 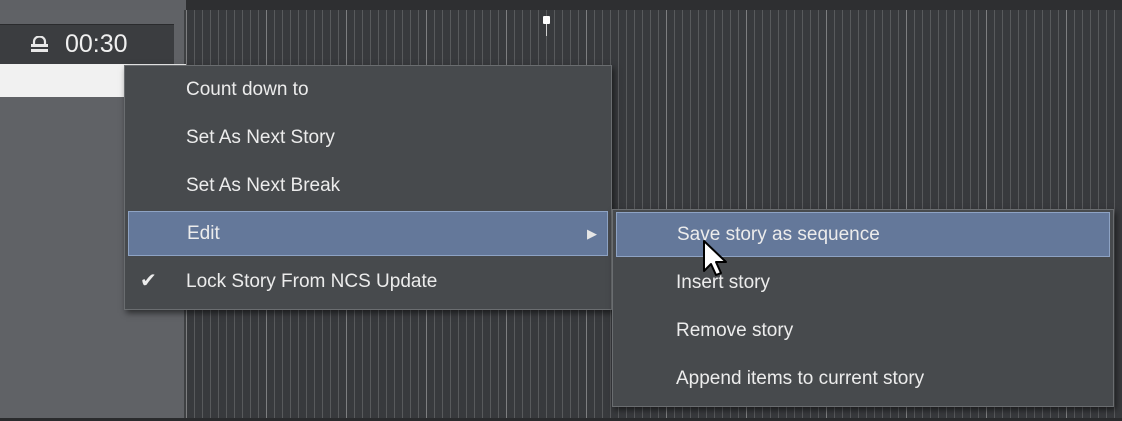 I want to click on playhead-line, so click(x=546, y=30).